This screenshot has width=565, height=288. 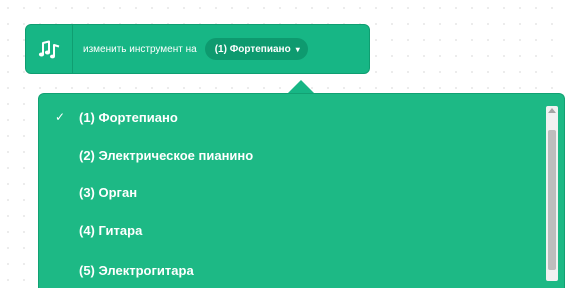 What do you see at coordinates (301, 87) in the screenshot?
I see `dropdown-pointer` at bounding box center [301, 87].